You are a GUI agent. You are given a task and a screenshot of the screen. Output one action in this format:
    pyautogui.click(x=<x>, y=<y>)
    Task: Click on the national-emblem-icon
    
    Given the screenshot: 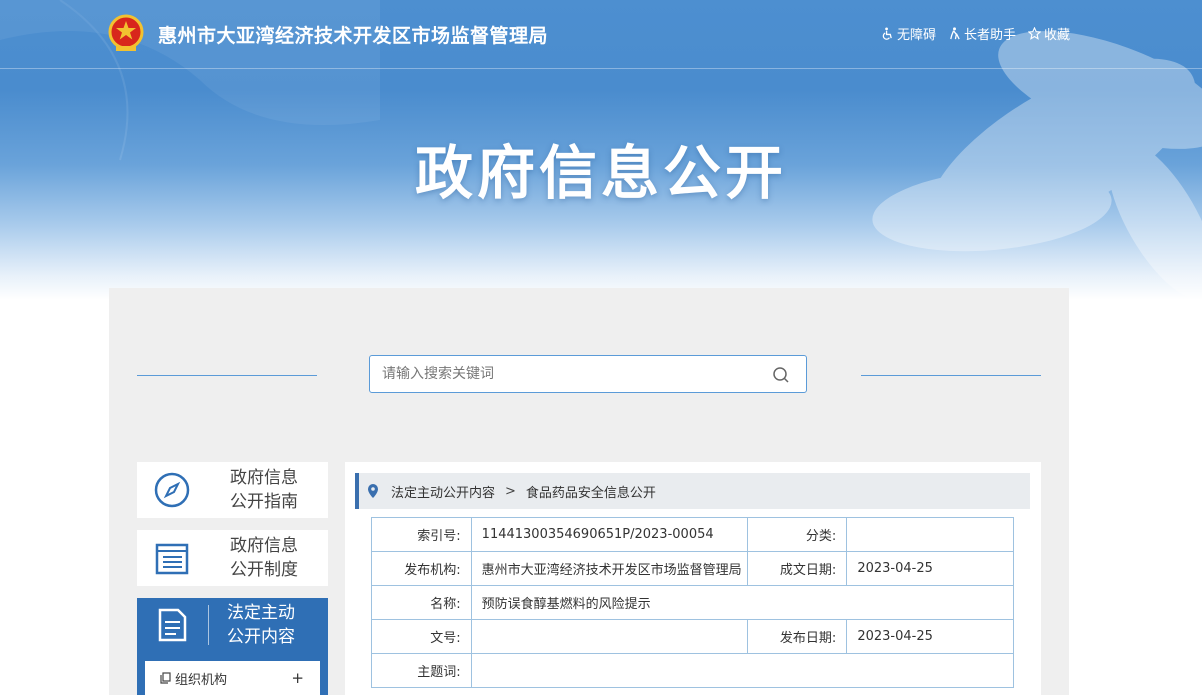 What is the action you would take?
    pyautogui.click(x=126, y=32)
    